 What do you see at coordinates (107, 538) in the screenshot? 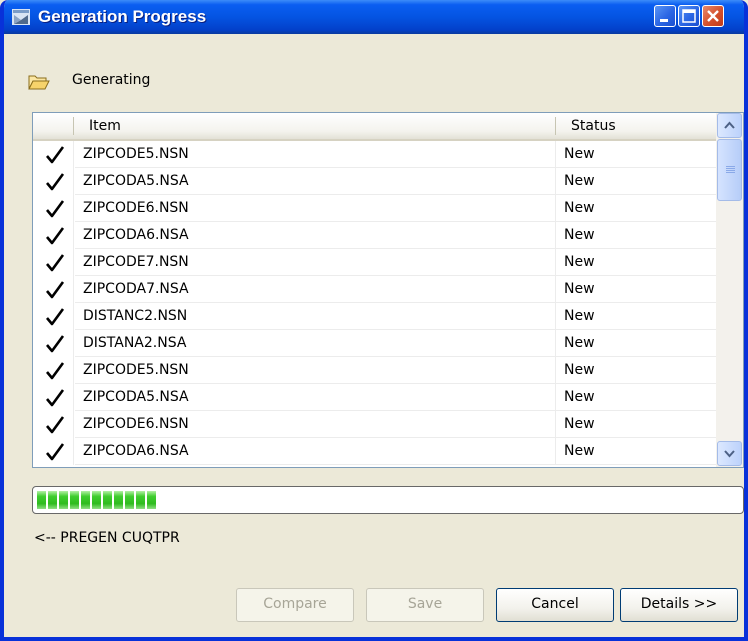
I see `current-step-text: <-- PREGEN CUQTPR` at bounding box center [107, 538].